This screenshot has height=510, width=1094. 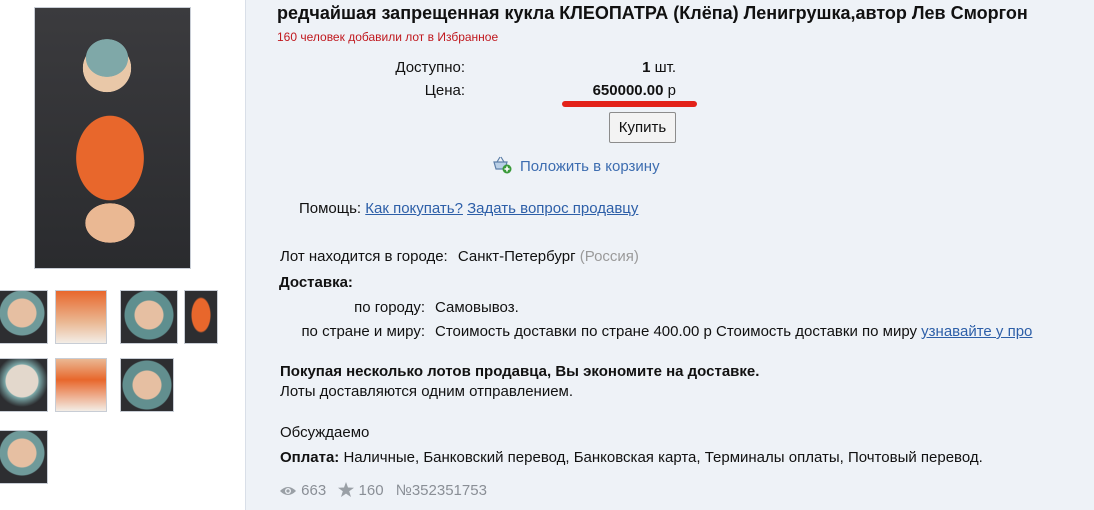 What do you see at coordinates (976, 331) in the screenshot?
I see `ask-world-delivery-link: узнавайте у про` at bounding box center [976, 331].